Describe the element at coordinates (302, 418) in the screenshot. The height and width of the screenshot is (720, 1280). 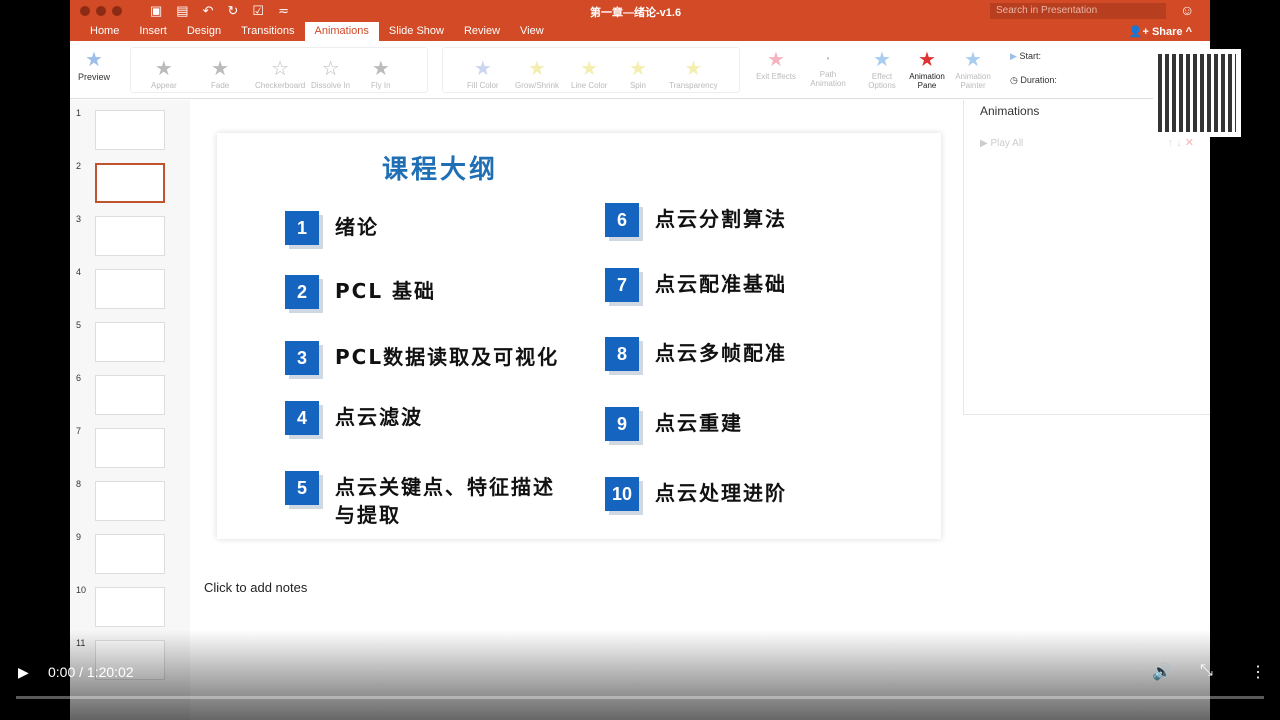
I see `item-number-badge: 4` at that location.